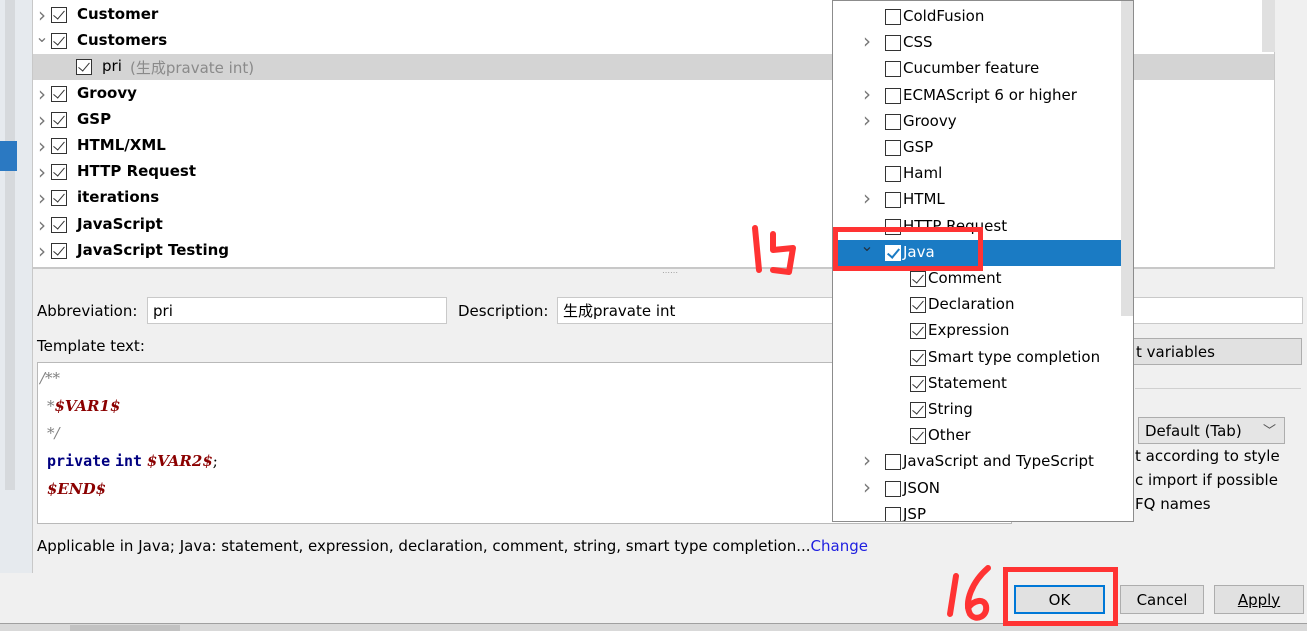  Describe the element at coordinates (977, 148) in the screenshot. I see `context-item: GSP` at that location.